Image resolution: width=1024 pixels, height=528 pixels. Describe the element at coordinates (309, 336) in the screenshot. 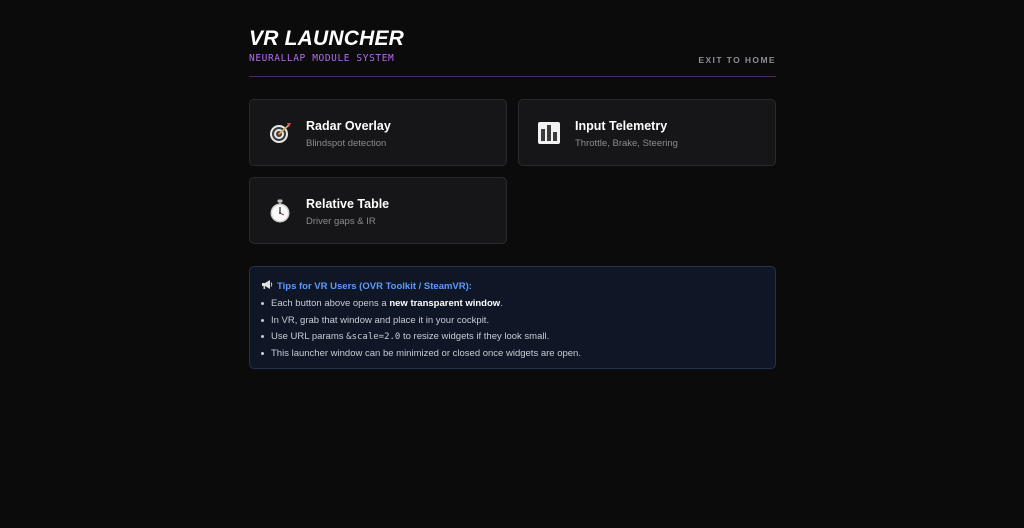

I see `tip-text: Use URL params` at that location.